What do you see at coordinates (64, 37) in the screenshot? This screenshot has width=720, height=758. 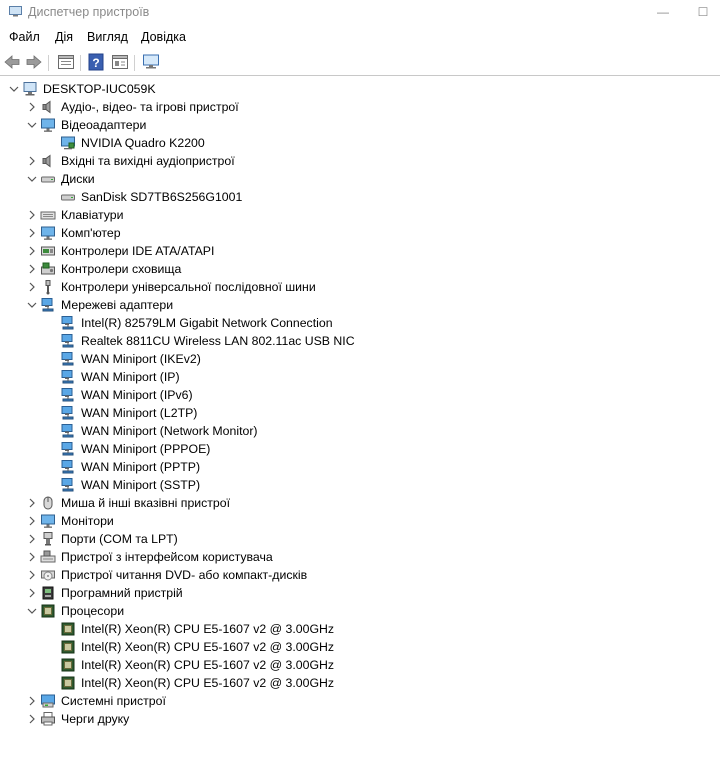 I see `menu-action: Дія` at bounding box center [64, 37].